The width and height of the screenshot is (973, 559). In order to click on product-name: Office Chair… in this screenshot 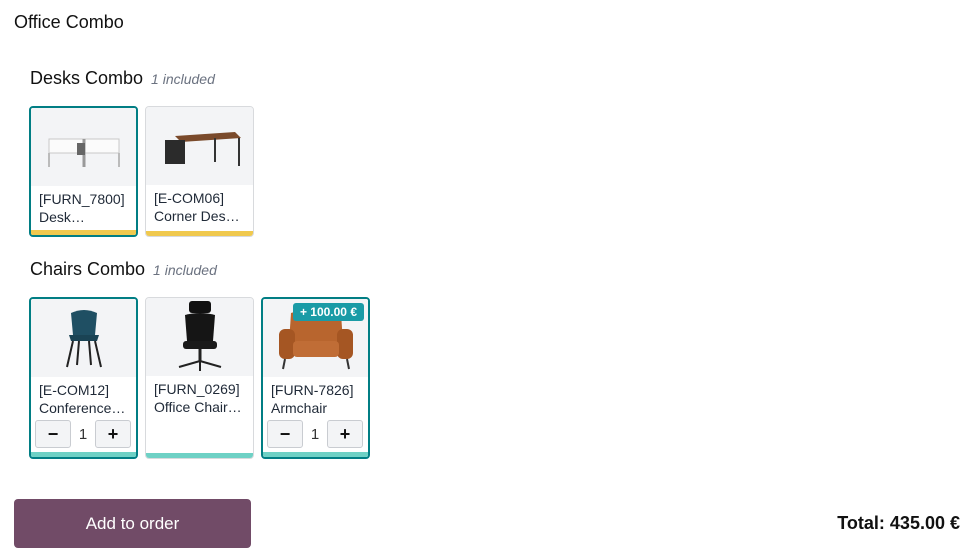, I will do `click(198, 407)`.